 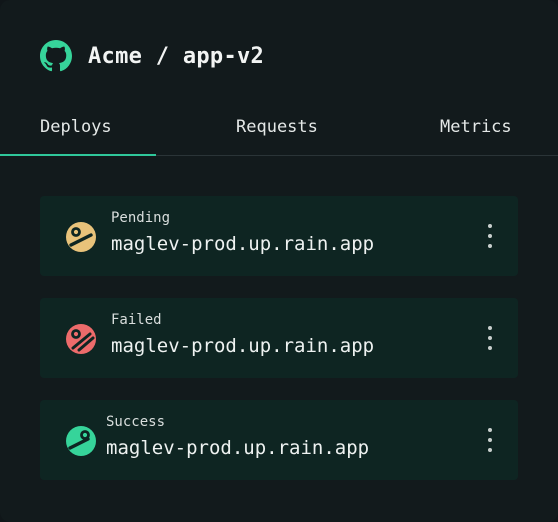 I want to click on failed-icon, so click(x=81, y=339).